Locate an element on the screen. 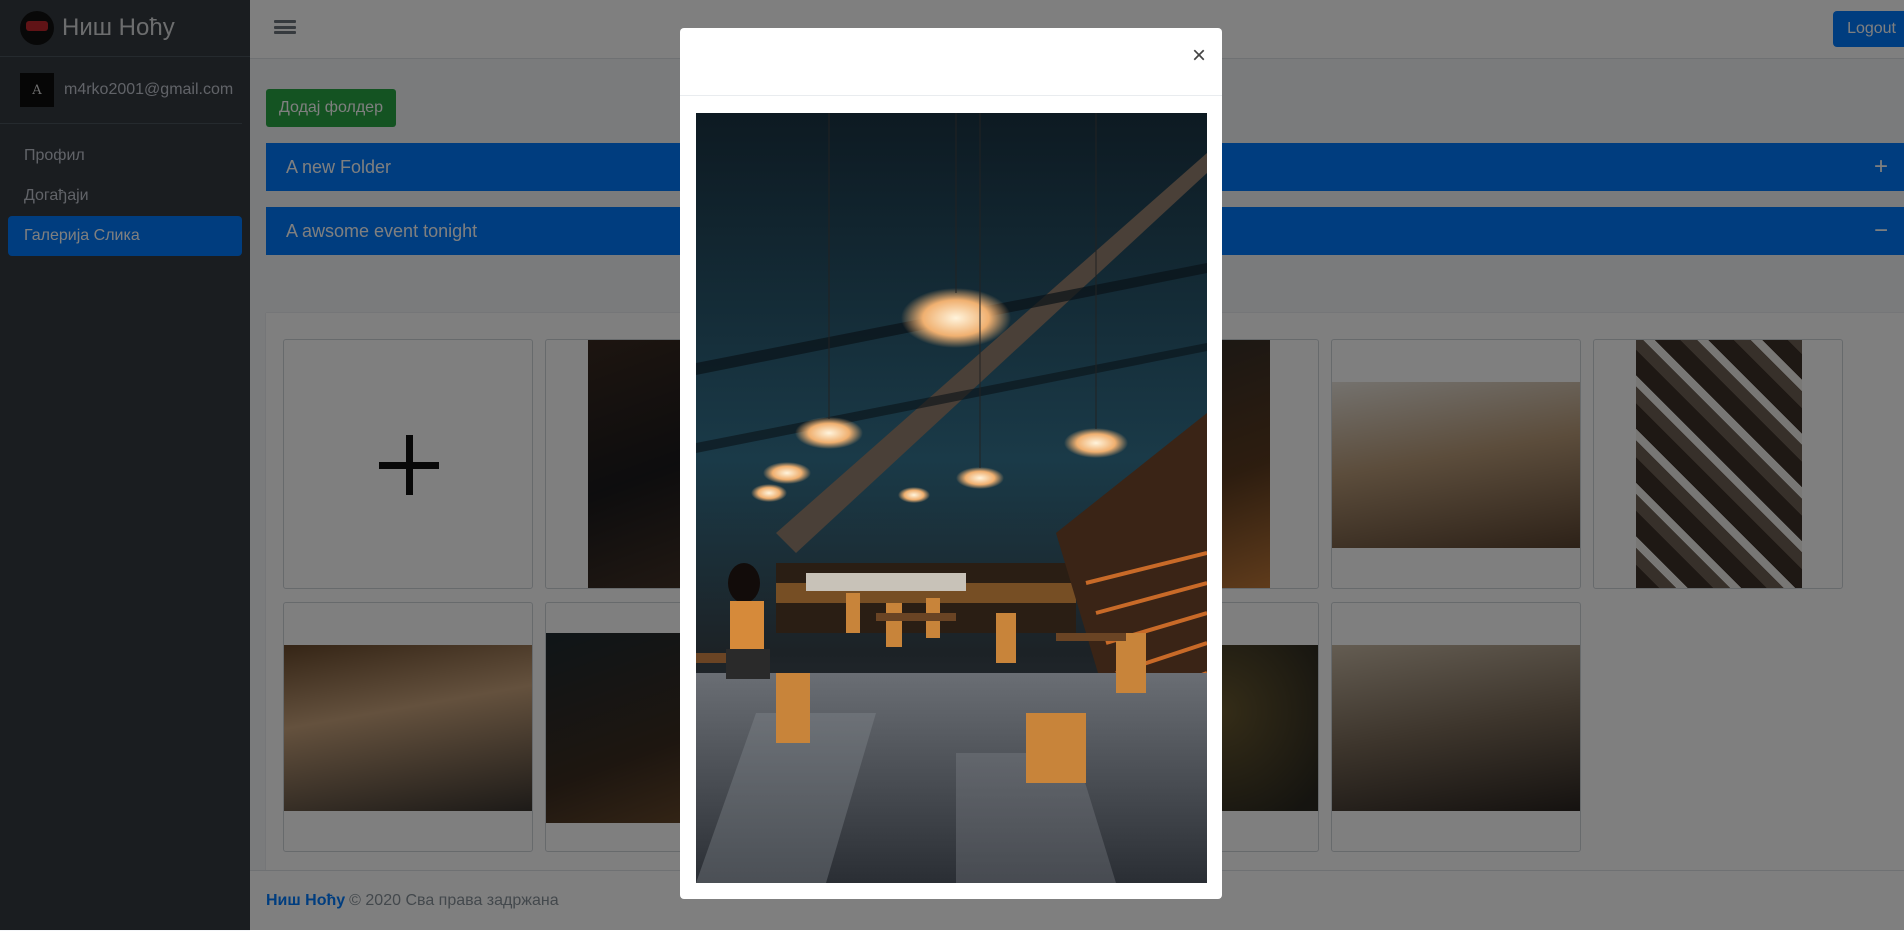 The image size is (1904, 931). modal-header: × is located at coordinates (951, 62).